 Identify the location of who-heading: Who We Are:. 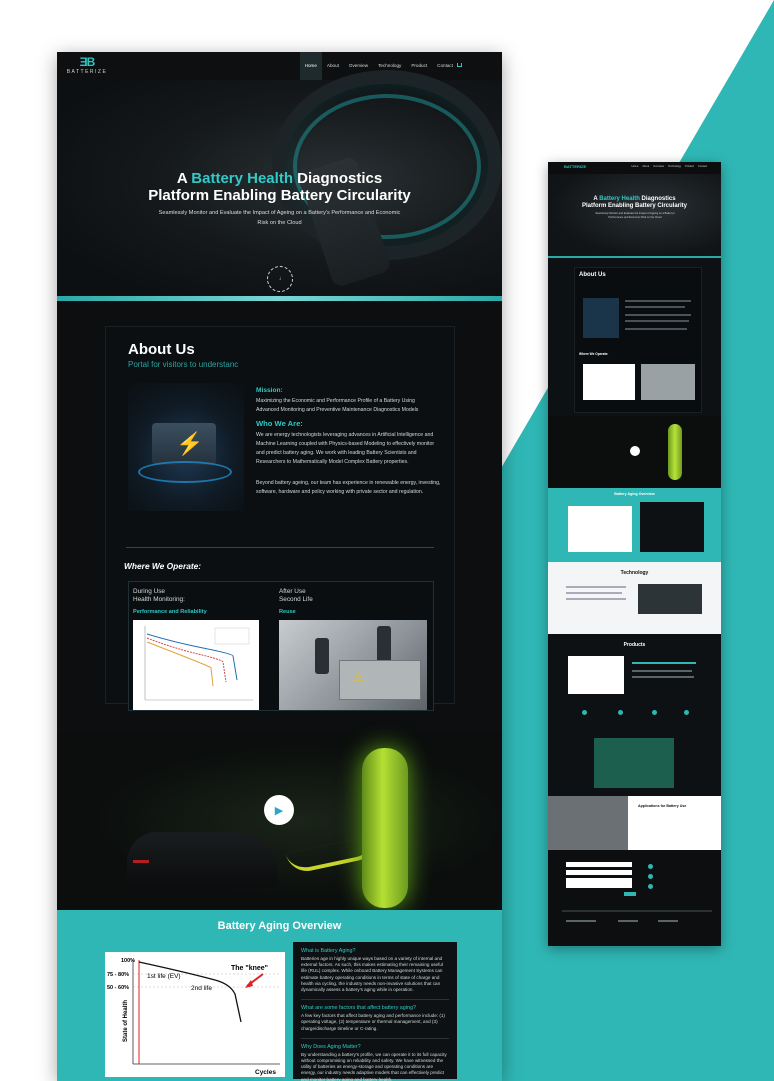
(279, 423).